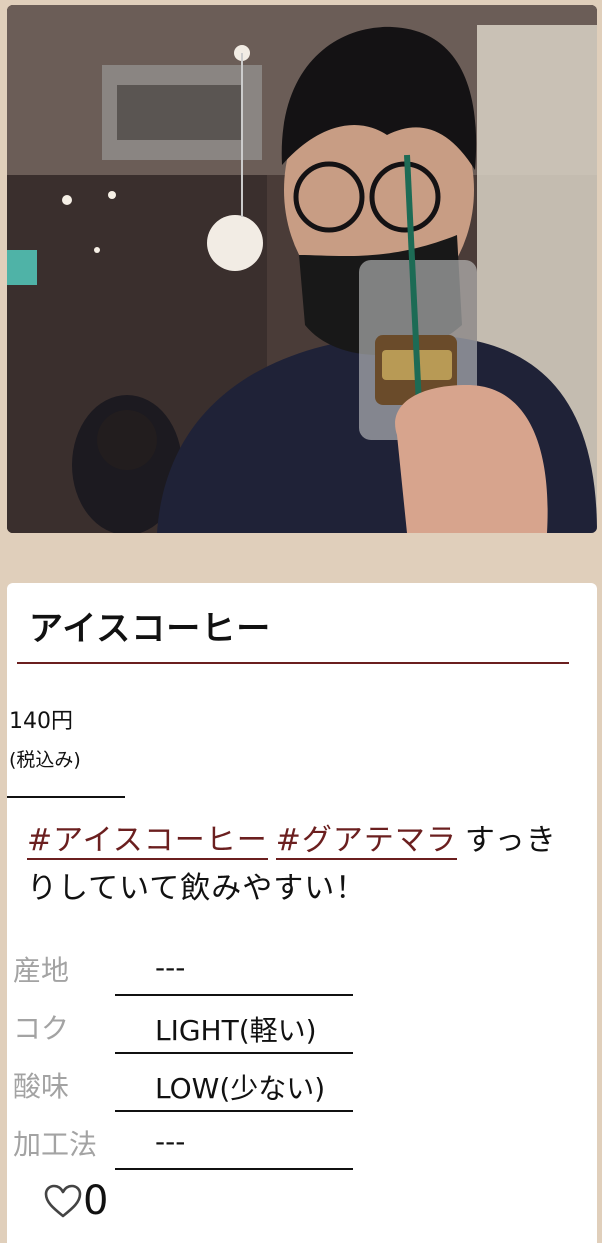  Describe the element at coordinates (366, 841) in the screenshot. I see `hashtag-guatemala: #グアテマラ` at that location.